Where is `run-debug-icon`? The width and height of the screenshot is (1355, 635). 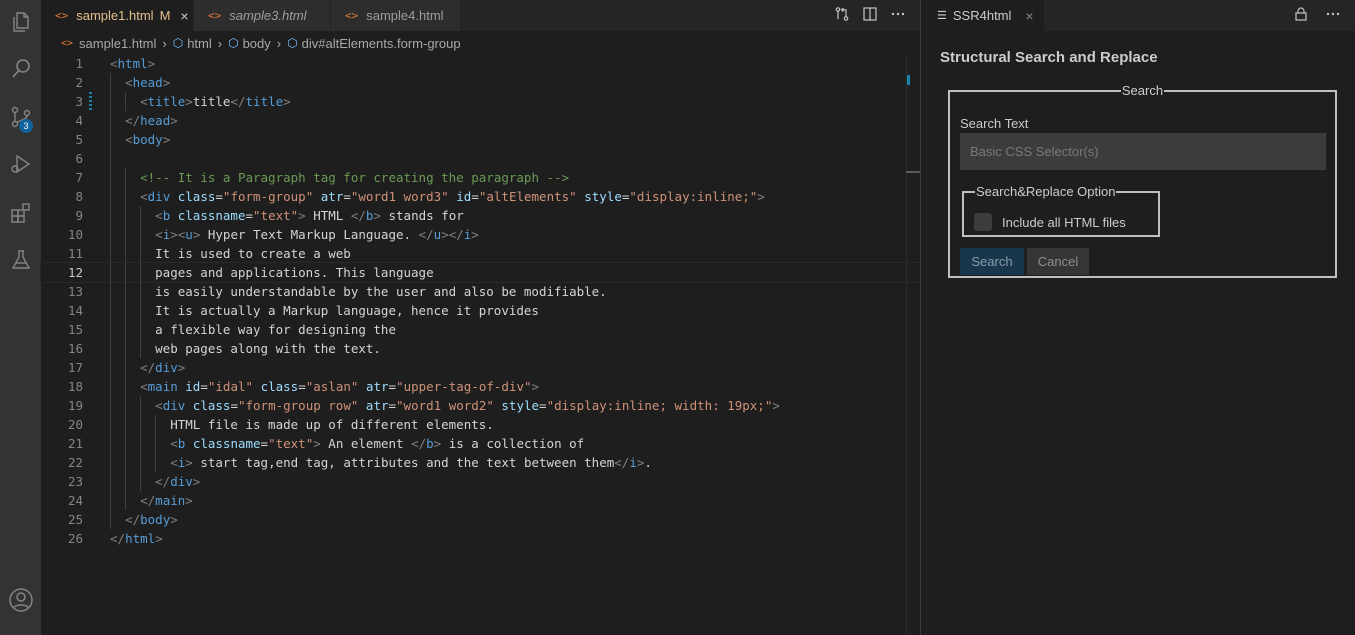 run-debug-icon is located at coordinates (20, 164).